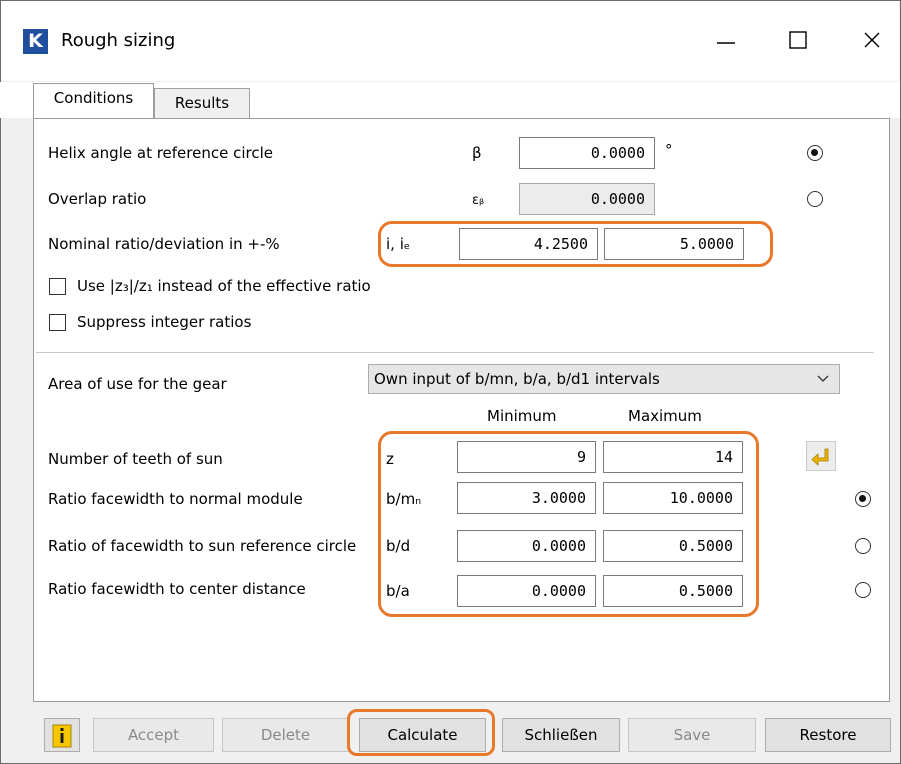 This screenshot has height=764, width=901. Describe the element at coordinates (153, 735) in the screenshot. I see `accept-button: Accept` at that location.